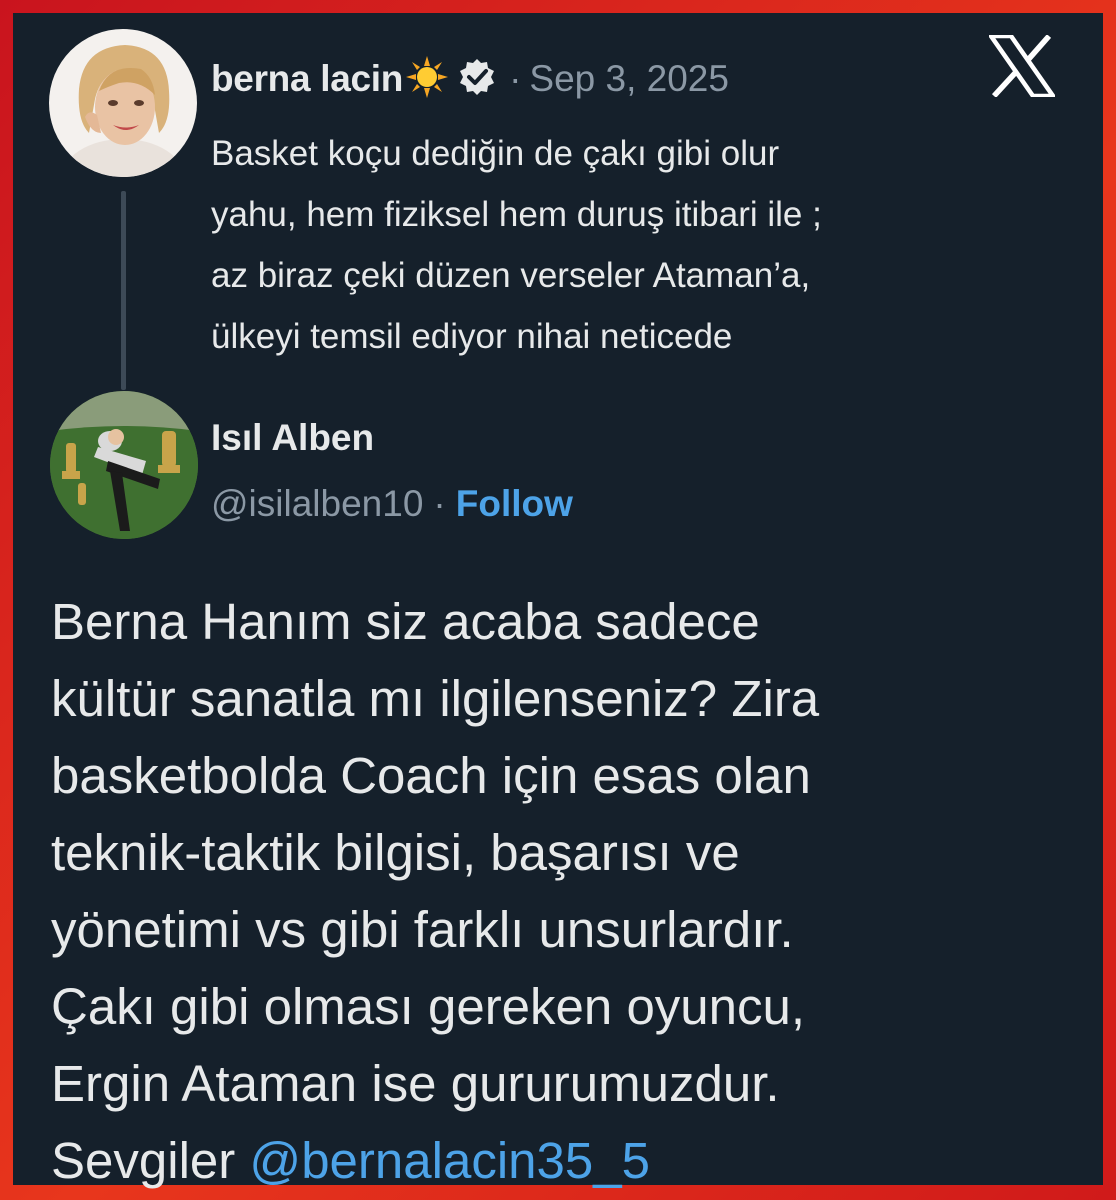  Describe the element at coordinates (629, 79) in the screenshot. I see `tweet-date: Sep 3, 2025` at that location.